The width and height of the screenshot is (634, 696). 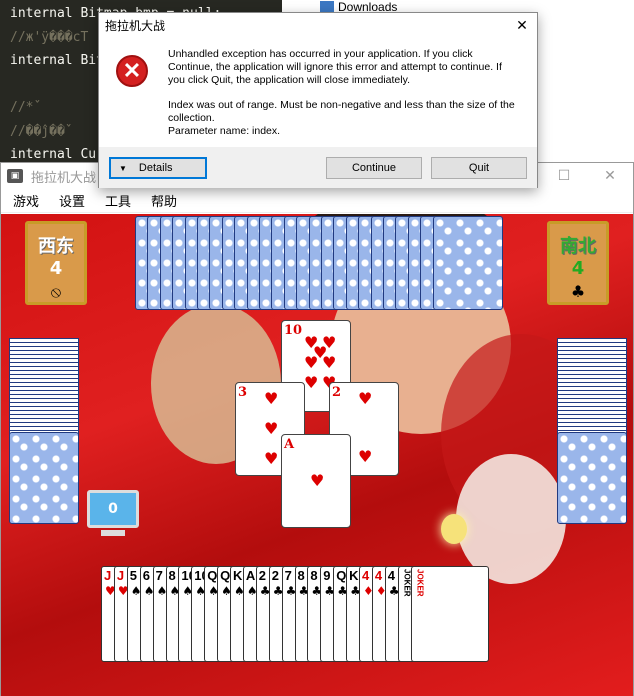 I want to click on details-label: Details, so click(x=155, y=168).